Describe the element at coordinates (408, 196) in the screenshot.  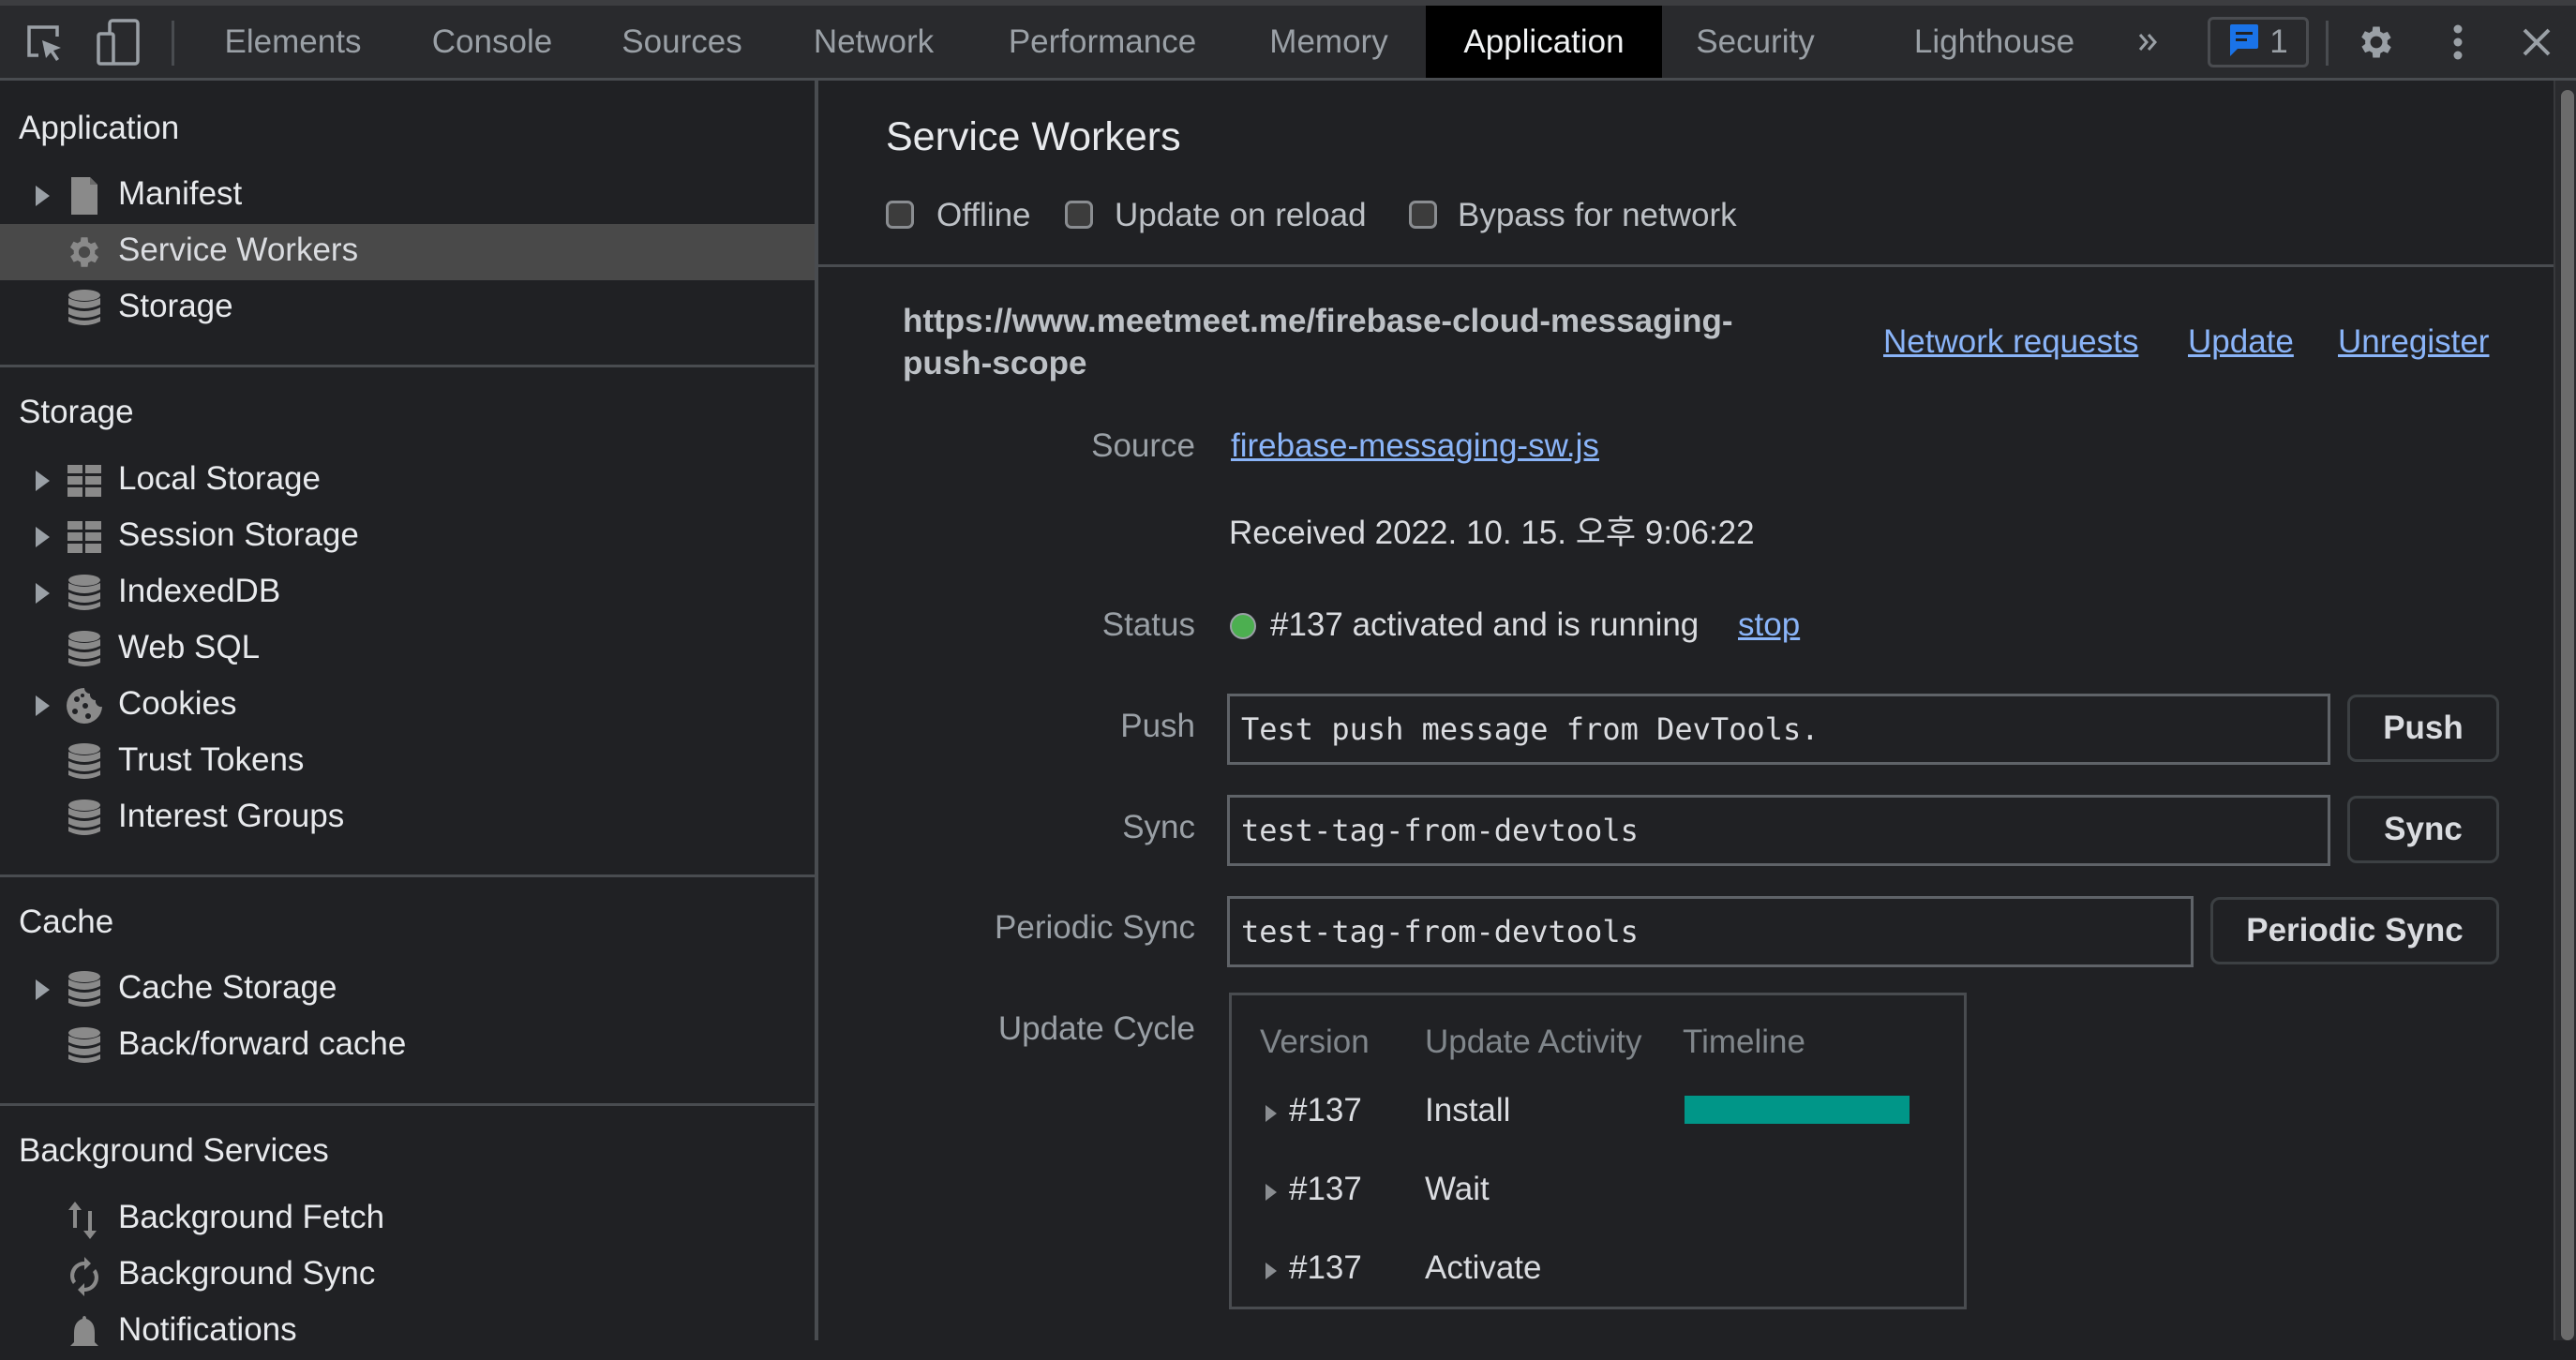
I see `sidebar-item-manifest: Manifest` at that location.